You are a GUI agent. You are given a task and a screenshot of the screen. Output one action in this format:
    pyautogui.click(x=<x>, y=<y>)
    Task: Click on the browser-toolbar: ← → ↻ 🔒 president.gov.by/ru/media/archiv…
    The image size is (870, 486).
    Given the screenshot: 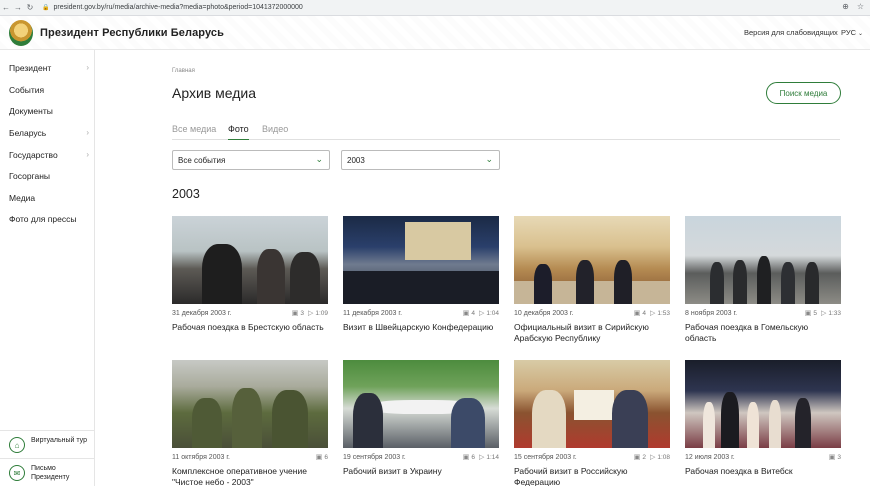 What is the action you would take?
    pyautogui.click(x=435, y=8)
    